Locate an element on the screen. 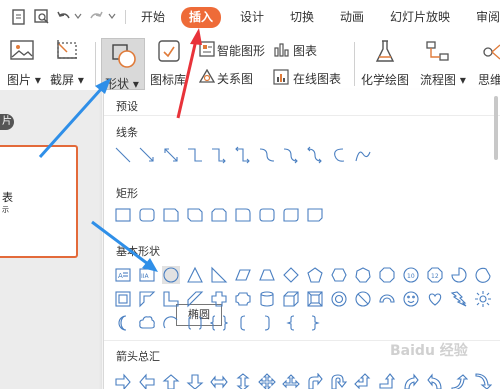 This screenshot has width=500, height=389. donut-shape is located at coordinates (339, 299).